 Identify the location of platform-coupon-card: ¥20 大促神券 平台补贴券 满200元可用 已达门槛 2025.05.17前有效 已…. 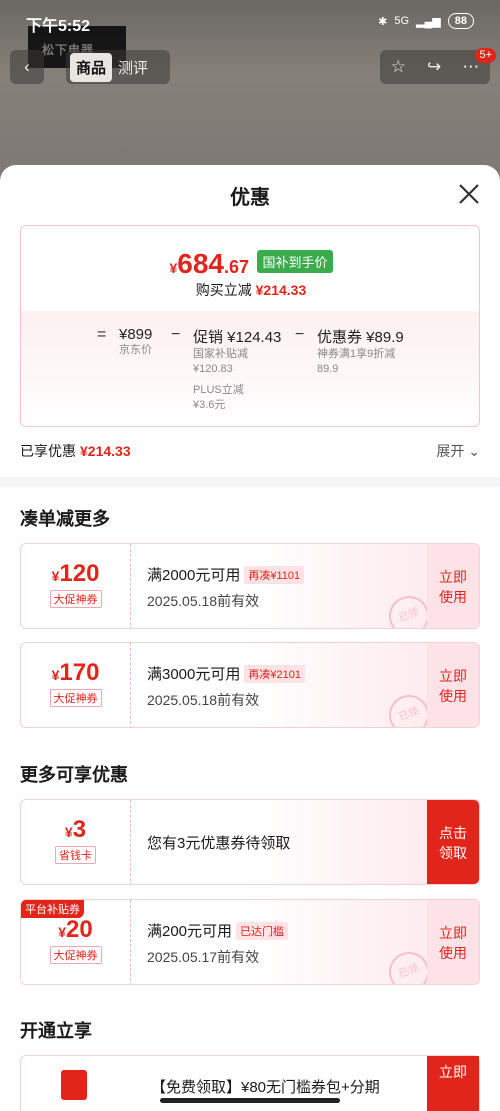
(250, 942).